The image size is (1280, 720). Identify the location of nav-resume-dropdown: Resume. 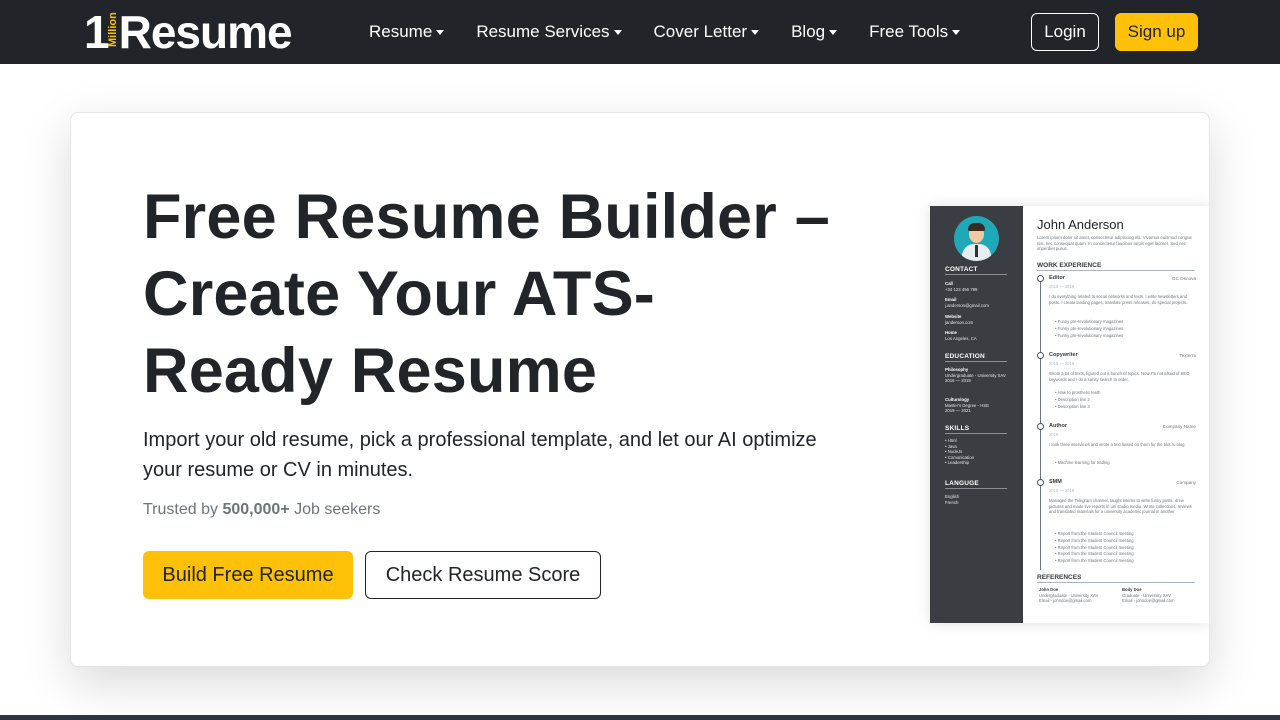
(407, 32).